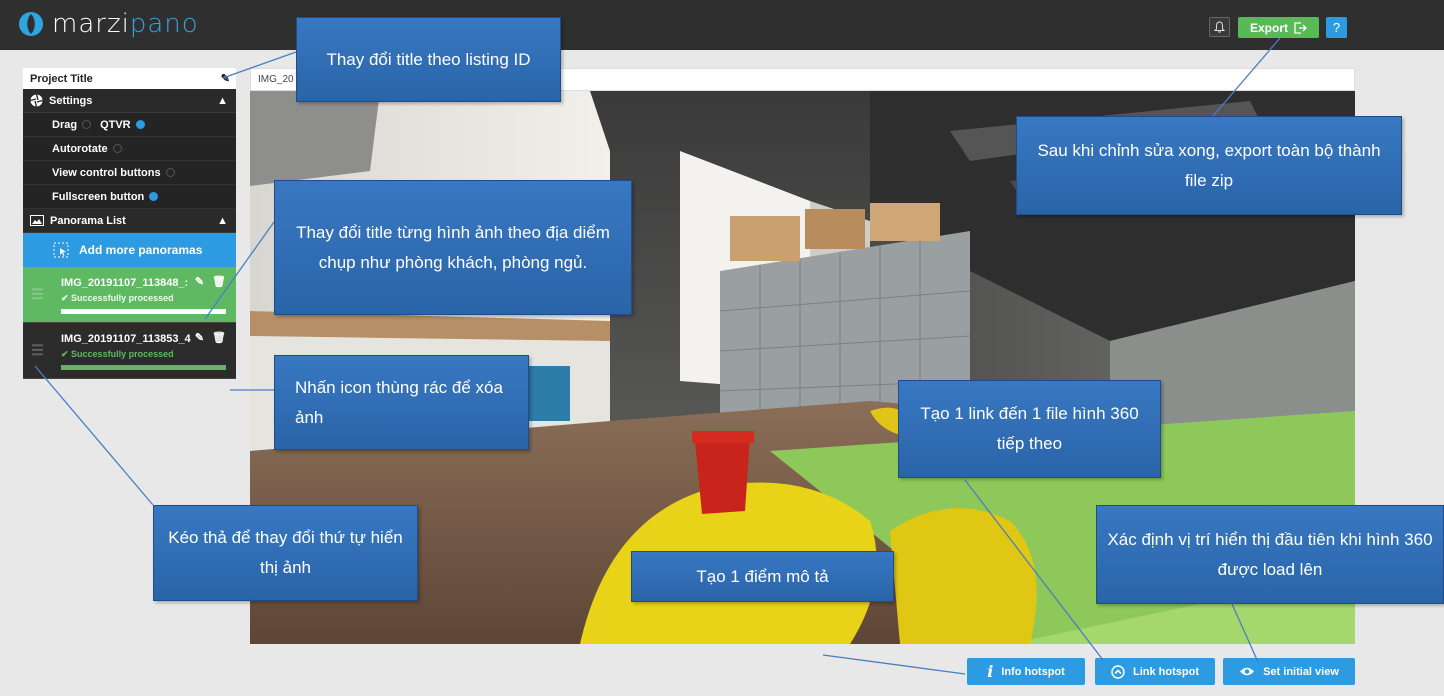  What do you see at coordinates (129, 101) in the screenshot?
I see `settings-header: Settings ▲` at bounding box center [129, 101].